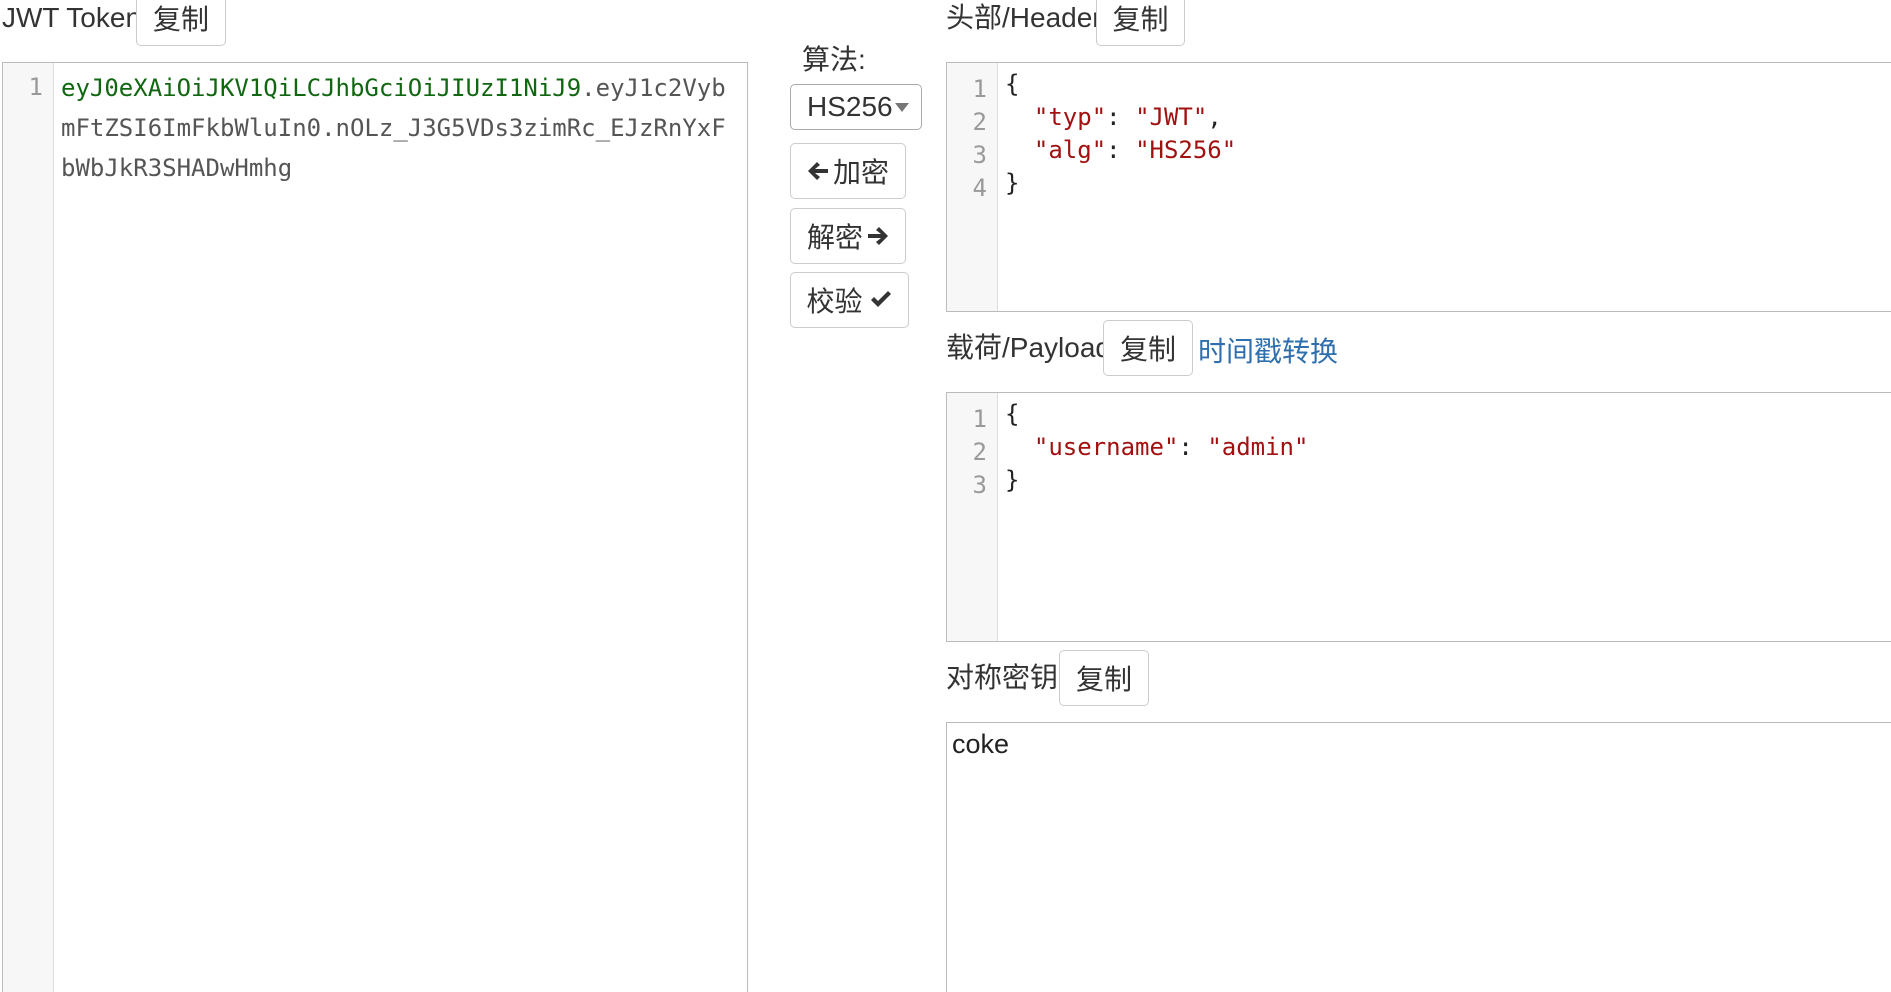  Describe the element at coordinates (979, 188) in the screenshot. I see `line-number: 4` at that location.